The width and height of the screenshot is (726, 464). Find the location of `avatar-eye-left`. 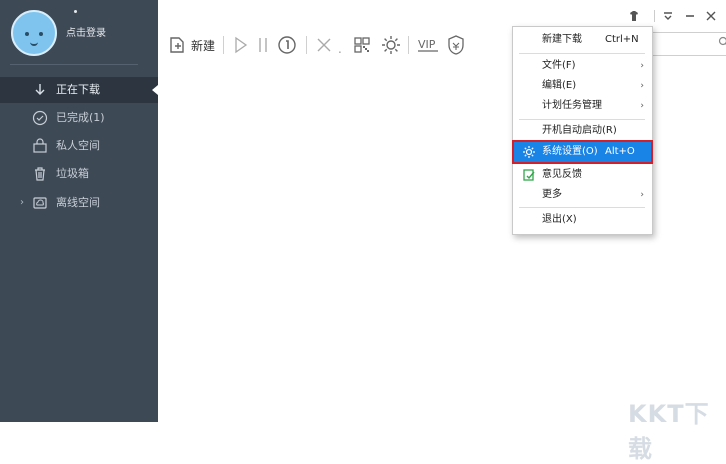

avatar-eye-left is located at coordinates (27, 34).